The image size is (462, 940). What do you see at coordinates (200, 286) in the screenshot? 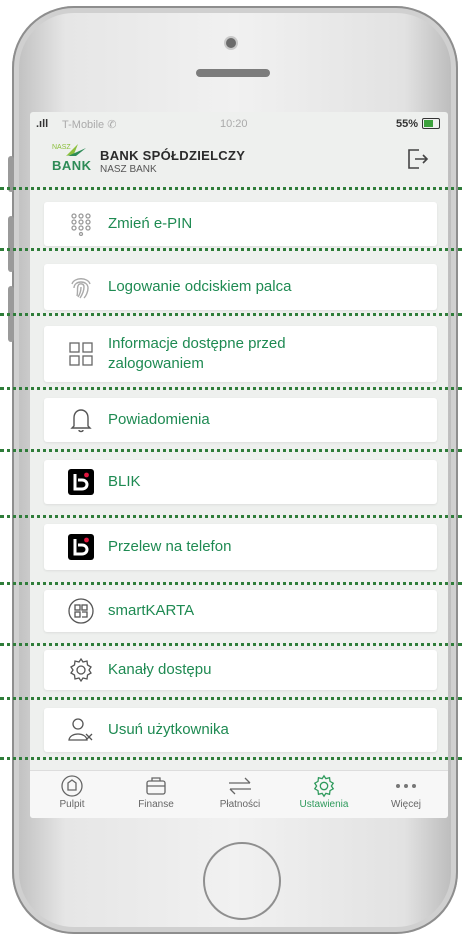
I see `menu-item-label: Logowanie odciskiem palca` at bounding box center [200, 286].